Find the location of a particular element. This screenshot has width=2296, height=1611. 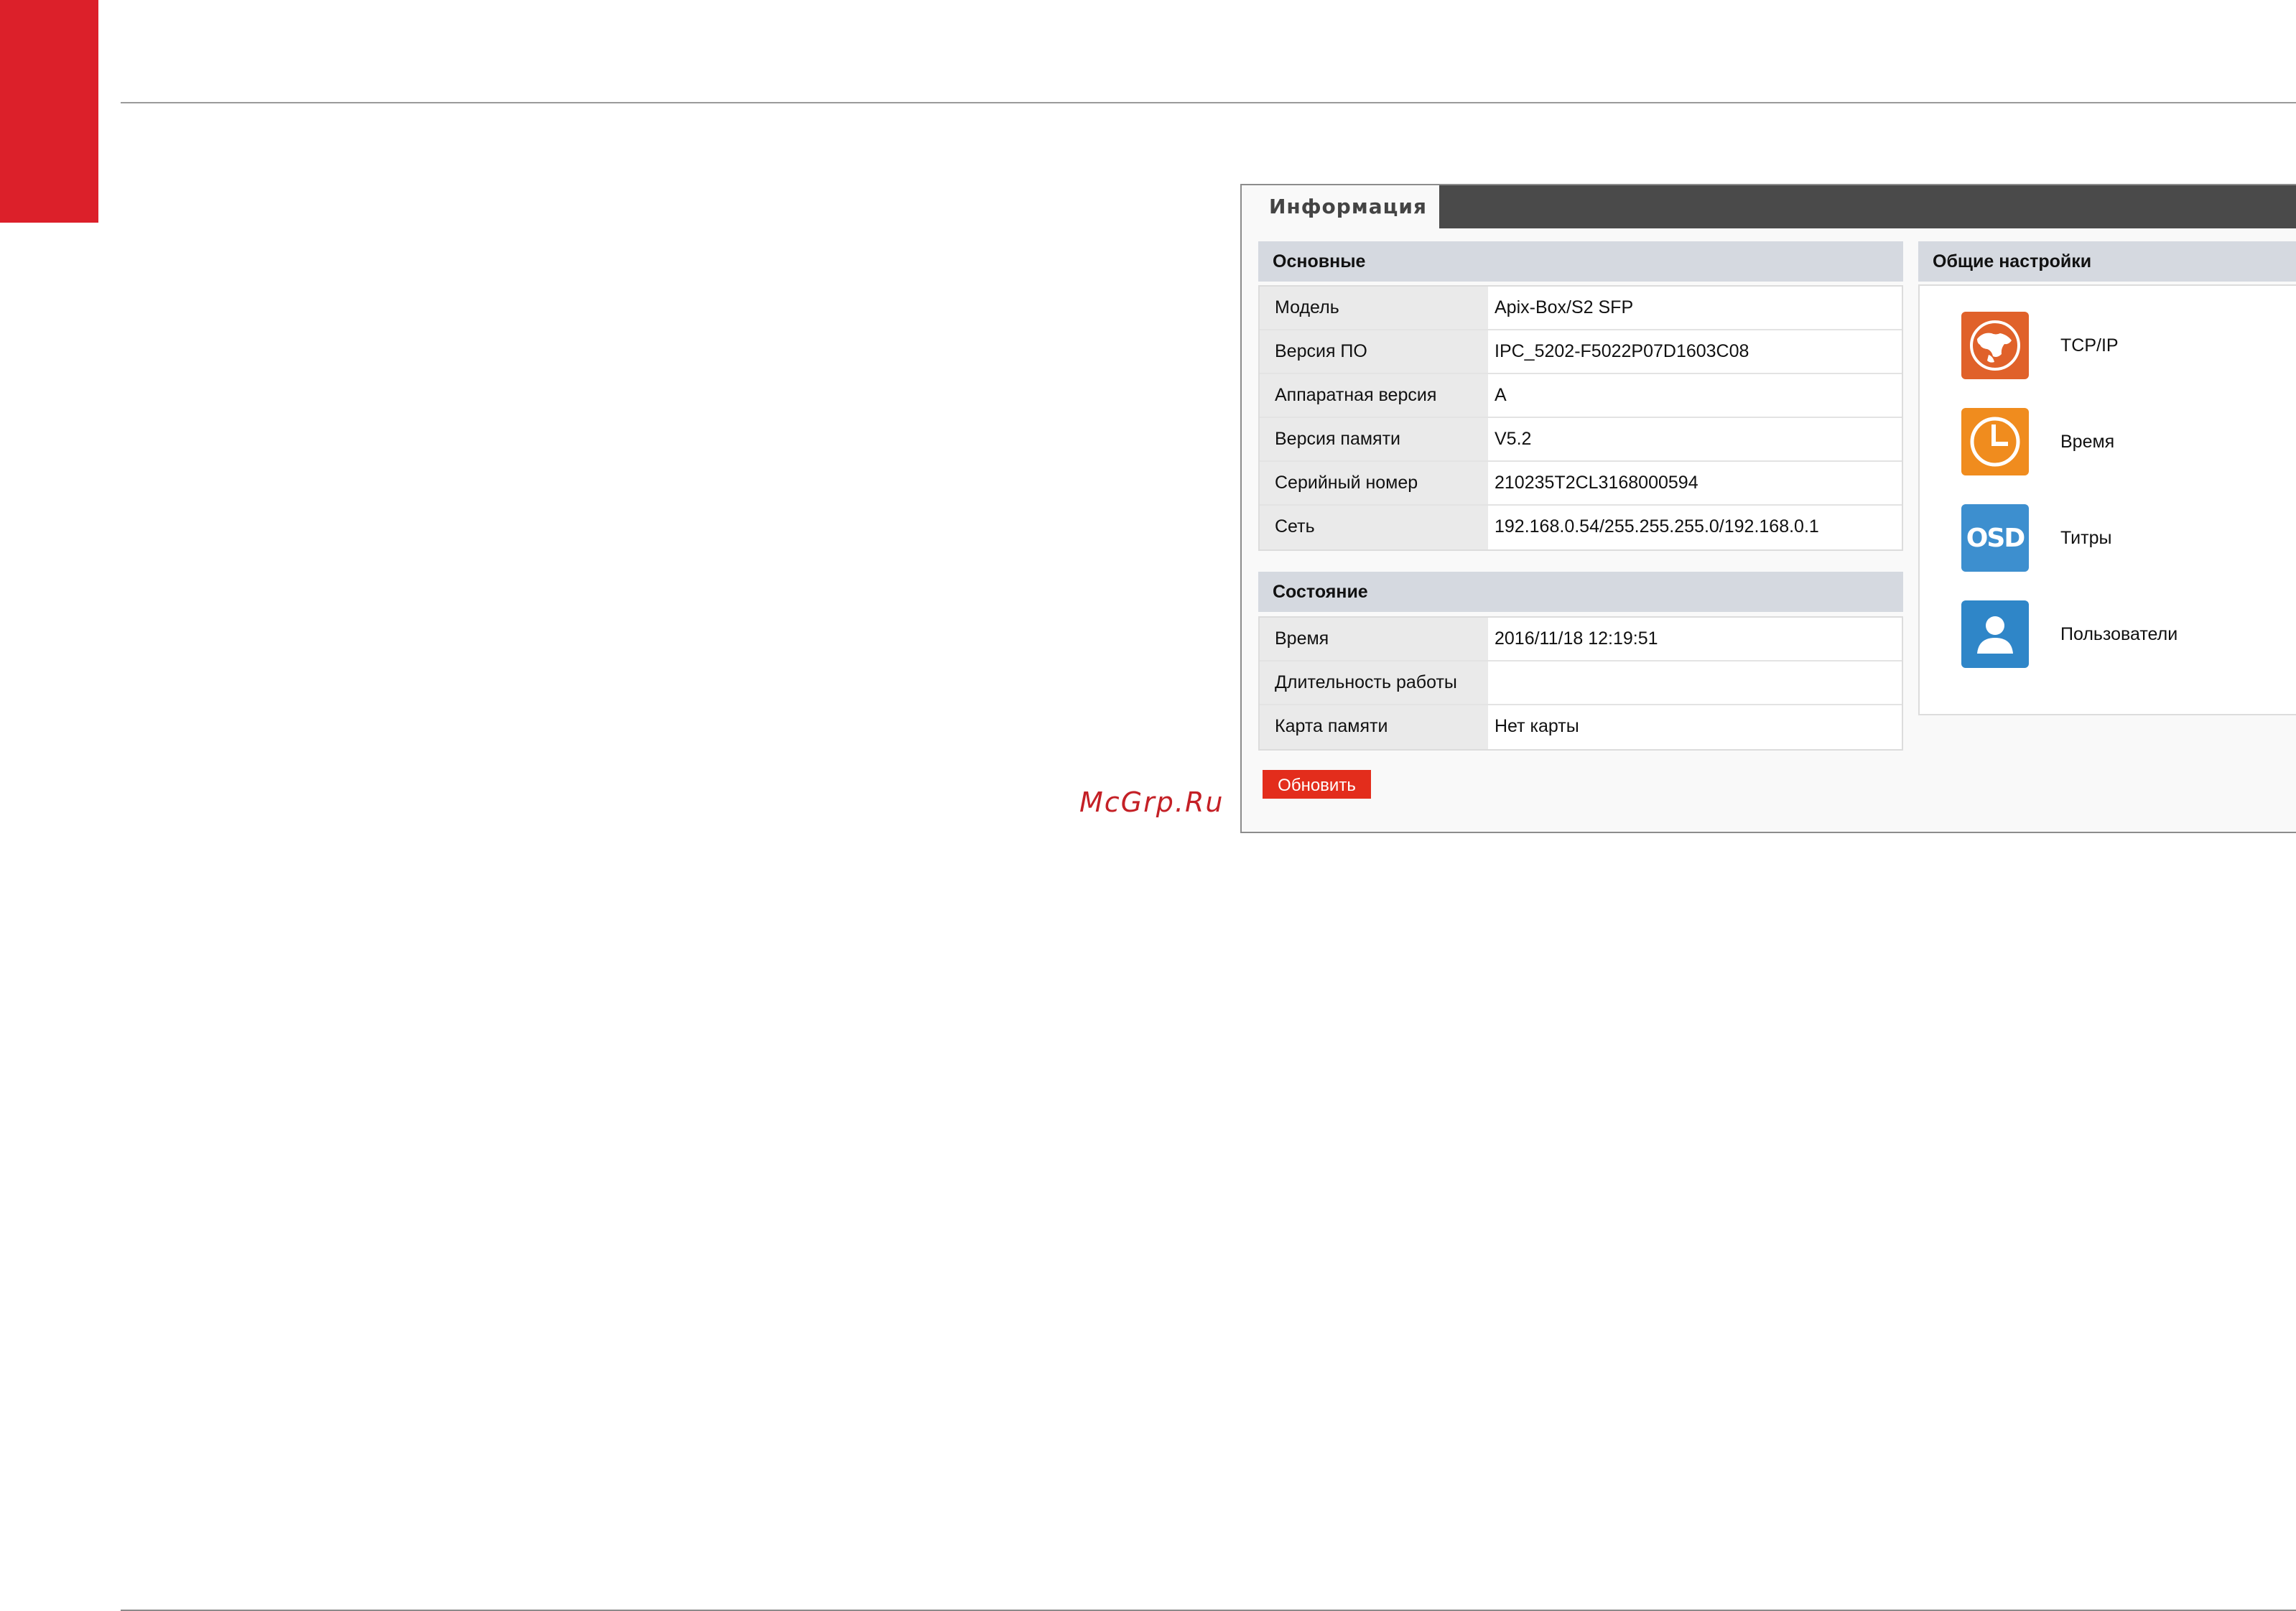

table-row: Версия ПО IPC_5202-F5022P07D1603C08 is located at coordinates (1581, 352).